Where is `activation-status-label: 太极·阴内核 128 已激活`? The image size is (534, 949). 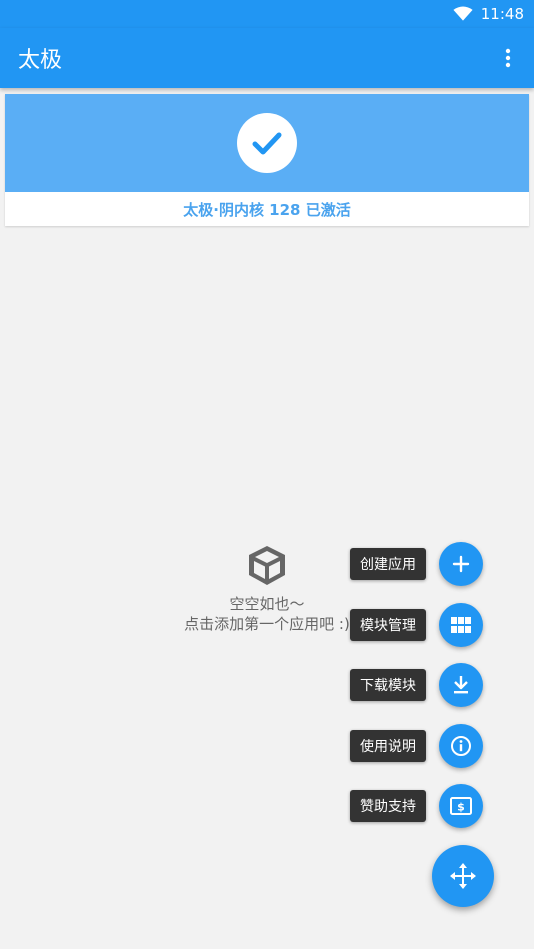
activation-status-label: 太极·阴内核 128 已激活 is located at coordinates (267, 209).